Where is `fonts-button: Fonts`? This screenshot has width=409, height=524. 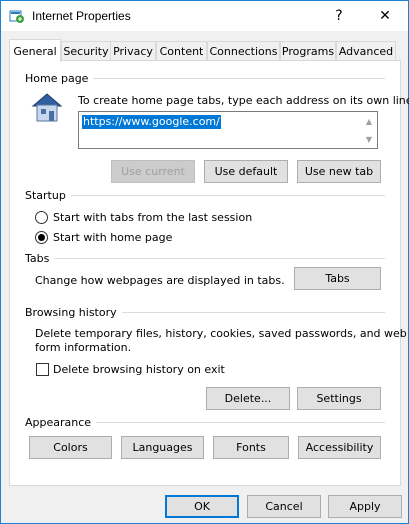 fonts-button: Fonts is located at coordinates (251, 447).